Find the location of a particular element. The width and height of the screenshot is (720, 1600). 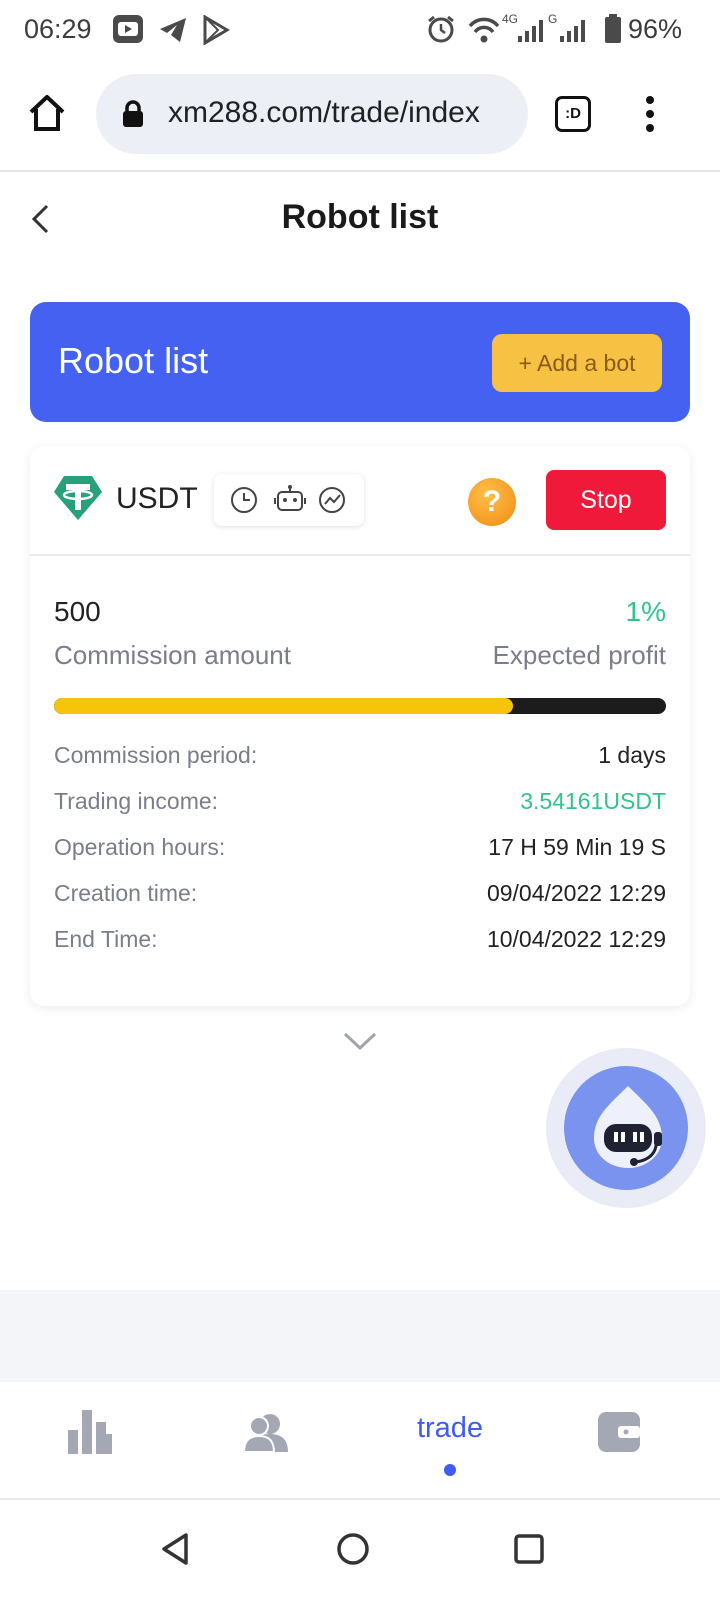

telegram-icon is located at coordinates (173, 30).